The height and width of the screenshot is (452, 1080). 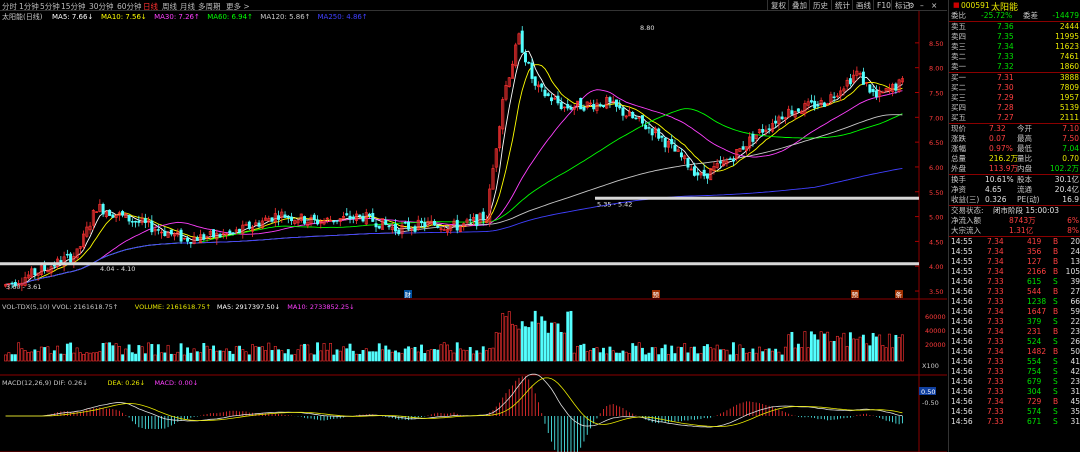 I want to click on tick-row-13: 14:56 7.33 754 S 42, so click(x=1014, y=372).